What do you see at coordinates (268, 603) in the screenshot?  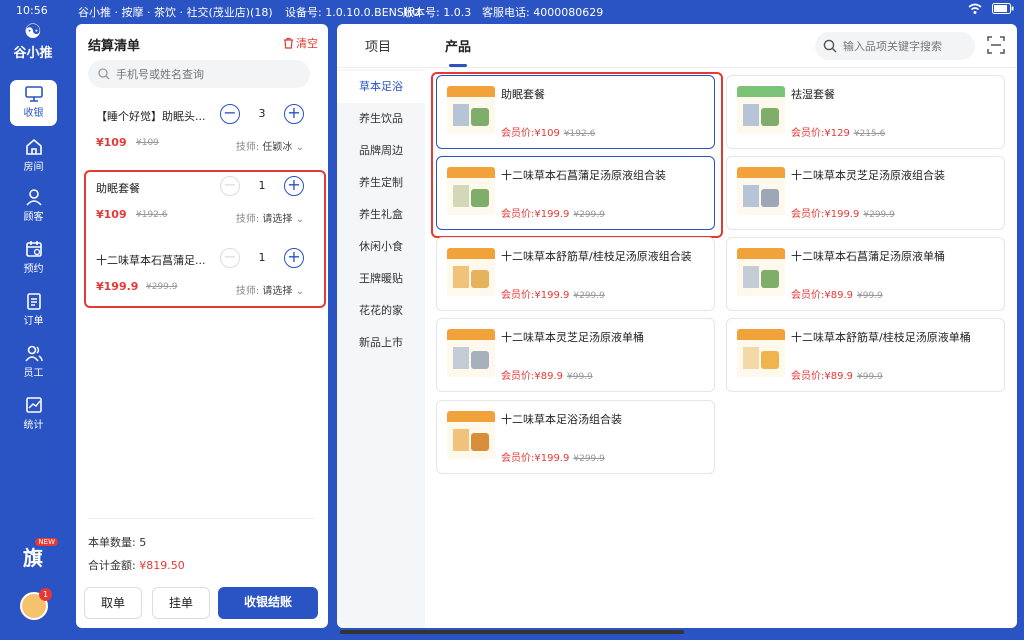 I see `checkout-button: 收银结账` at bounding box center [268, 603].